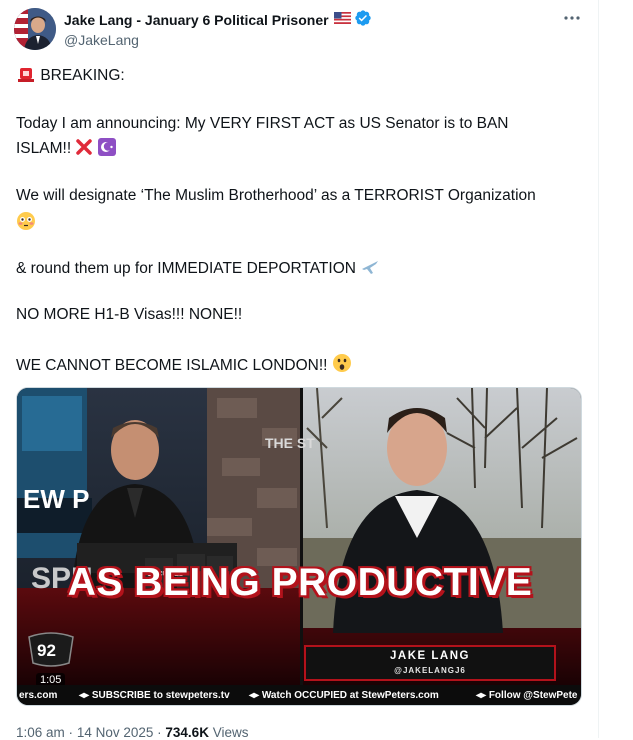  What do you see at coordinates (38, 695) in the screenshot?
I see `ticker-left-fragment: ers.com` at bounding box center [38, 695].